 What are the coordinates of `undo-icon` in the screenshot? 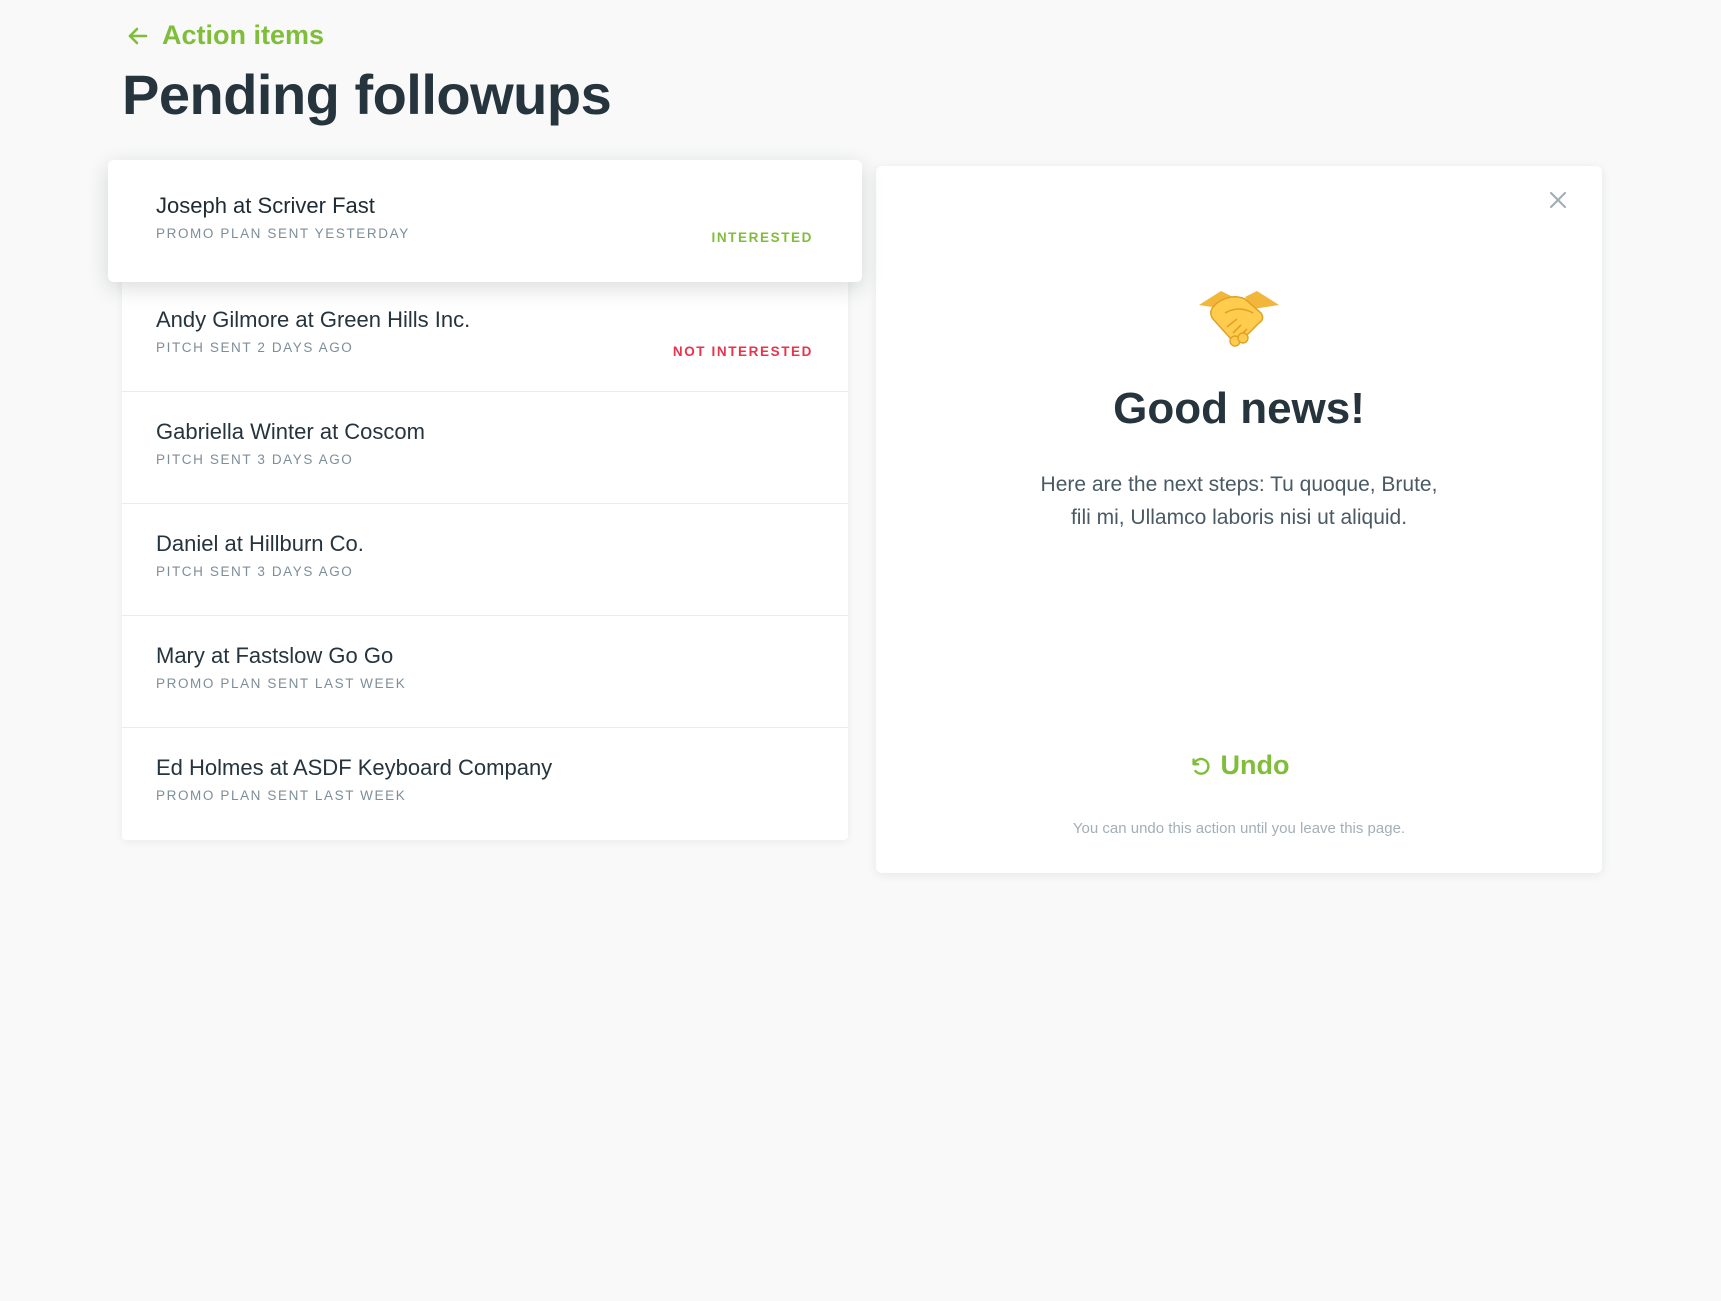 It's located at (1200, 766).